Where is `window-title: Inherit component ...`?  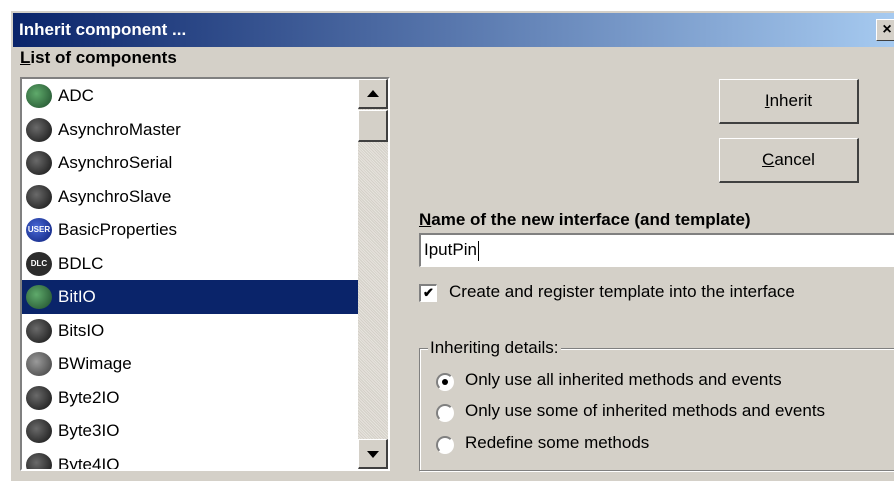
window-title: Inherit component ... is located at coordinates (103, 29).